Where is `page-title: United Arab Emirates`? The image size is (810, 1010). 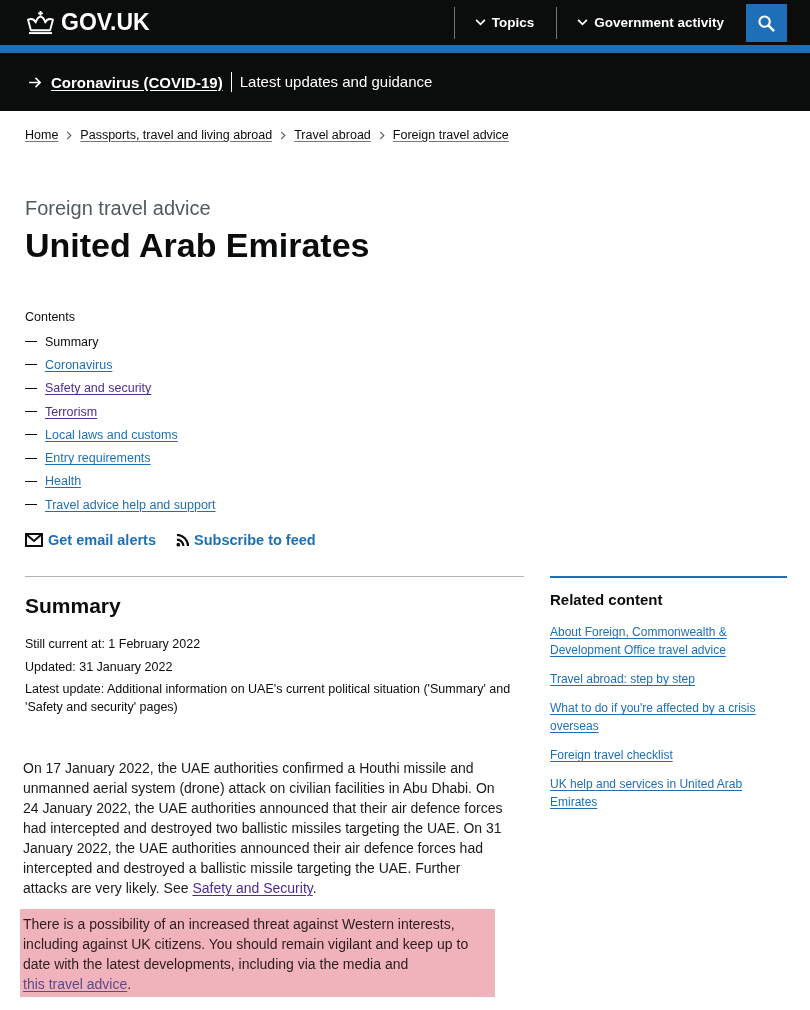
page-title: United Arab Emirates is located at coordinates (198, 245).